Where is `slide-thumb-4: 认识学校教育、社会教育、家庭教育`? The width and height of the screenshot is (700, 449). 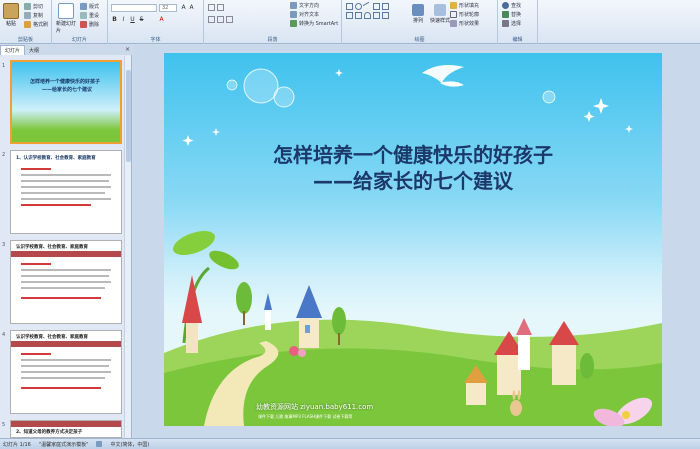 slide-thumb-4: 认识学校教育、社会教育、家庭教育 is located at coordinates (66, 372).